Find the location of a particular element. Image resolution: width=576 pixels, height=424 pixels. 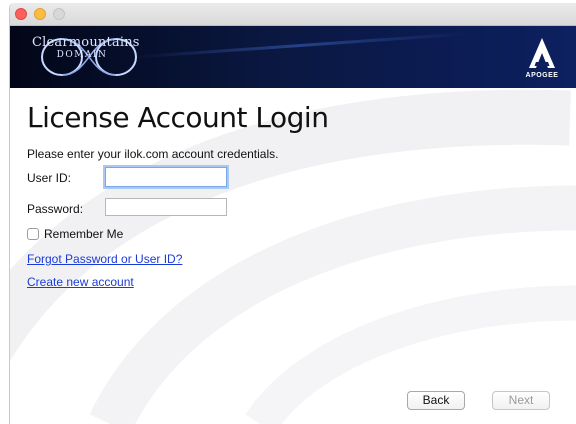

apogee-logo: APOGEE is located at coordinates (542, 58).